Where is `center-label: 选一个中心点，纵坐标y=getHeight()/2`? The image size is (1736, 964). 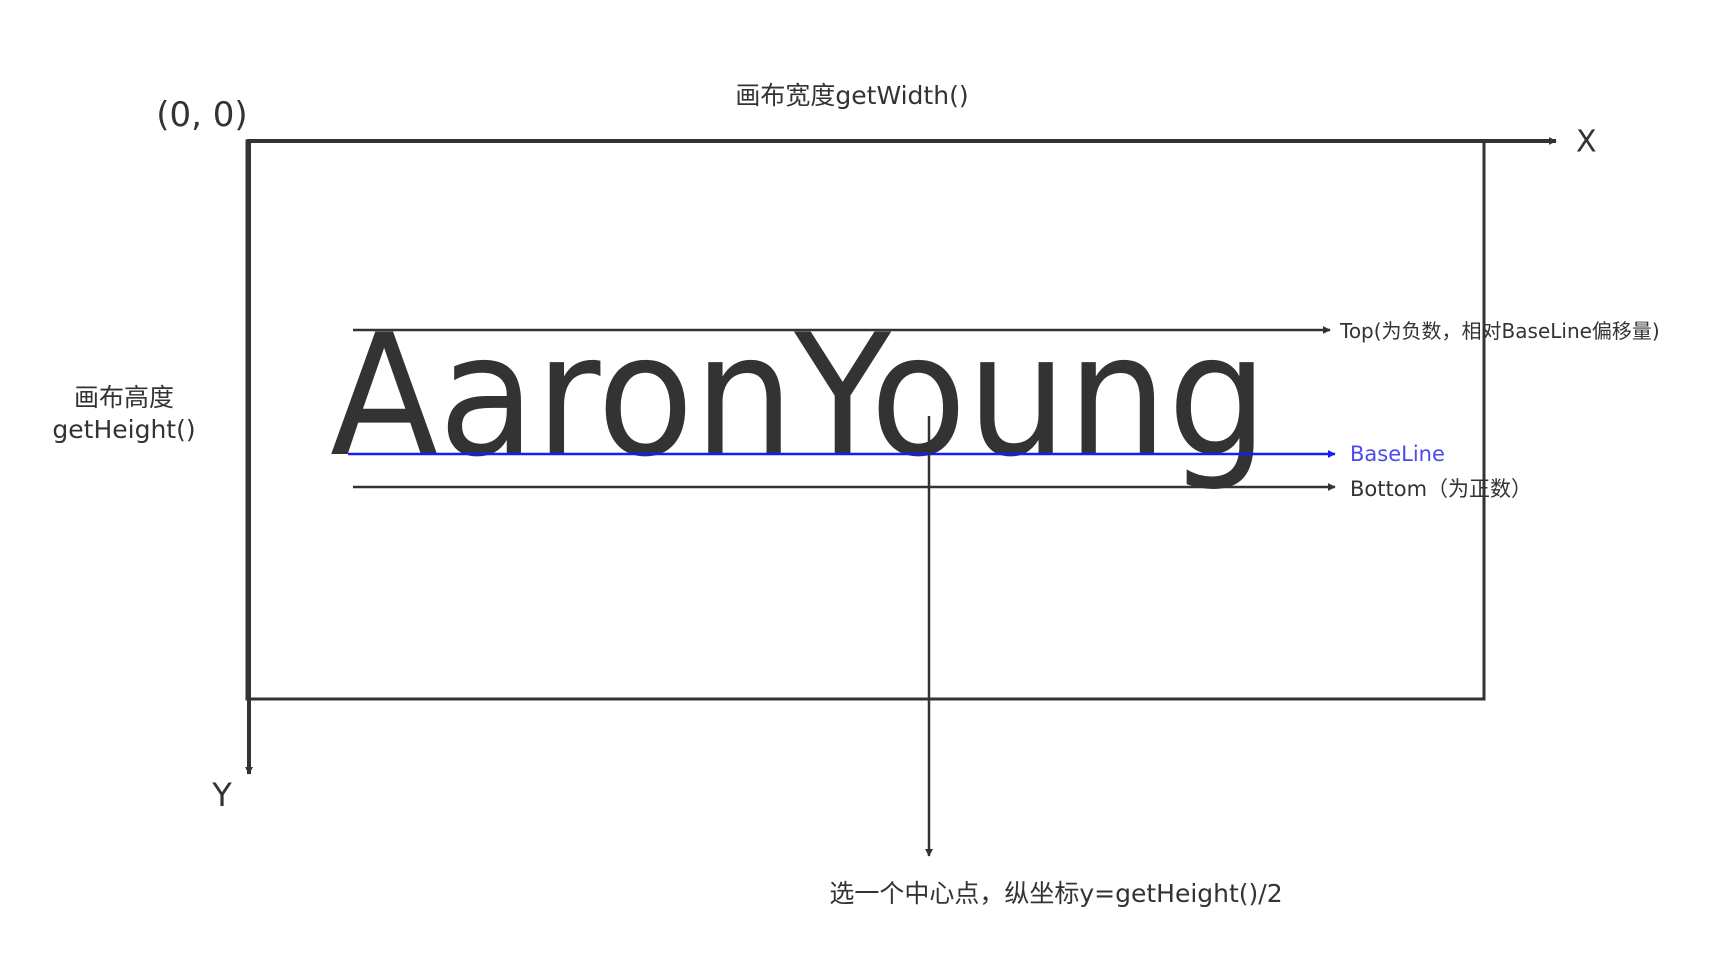
center-label: 选一个中心点，纵坐标y=getHeight()/2 is located at coordinates (1055, 893).